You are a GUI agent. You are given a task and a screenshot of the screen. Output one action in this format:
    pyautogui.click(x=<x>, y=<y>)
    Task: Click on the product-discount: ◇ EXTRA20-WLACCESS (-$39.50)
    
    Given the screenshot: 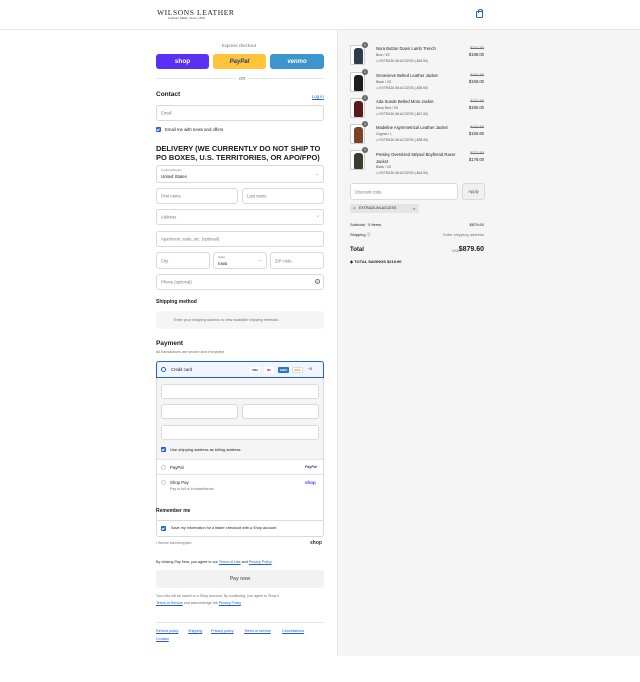 What is the action you would take?
    pyautogui.click(x=402, y=88)
    